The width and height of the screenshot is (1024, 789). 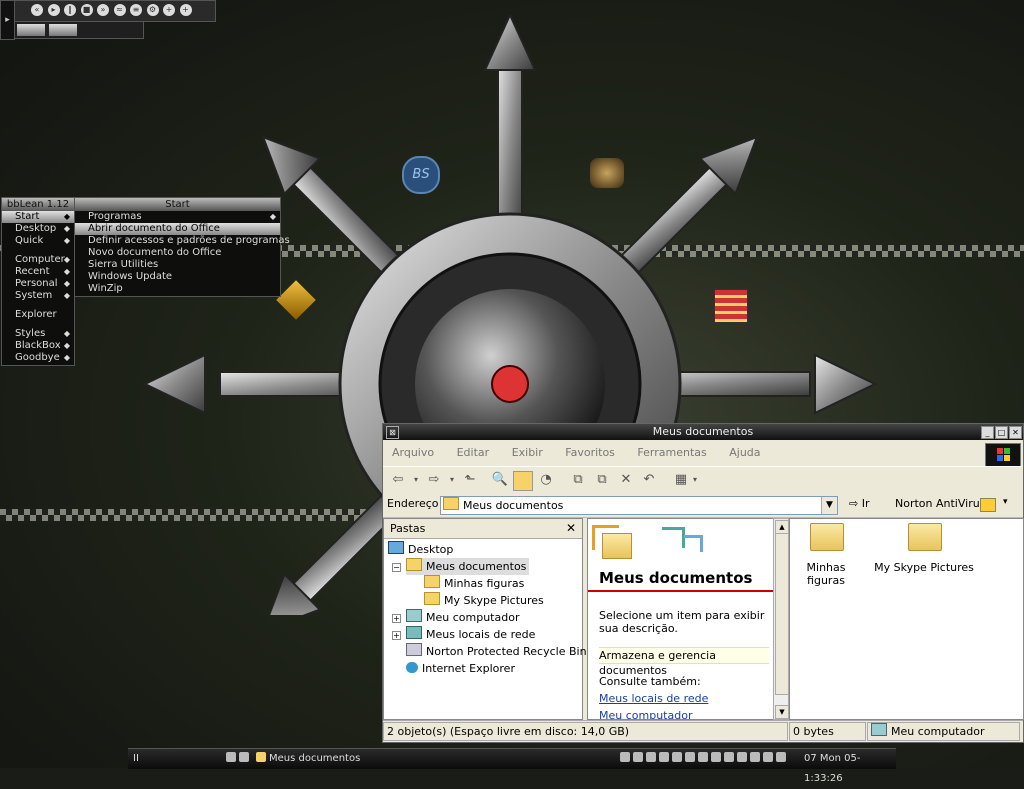 I want to click on bs-player-desktop-icon: BS, so click(x=421, y=175).